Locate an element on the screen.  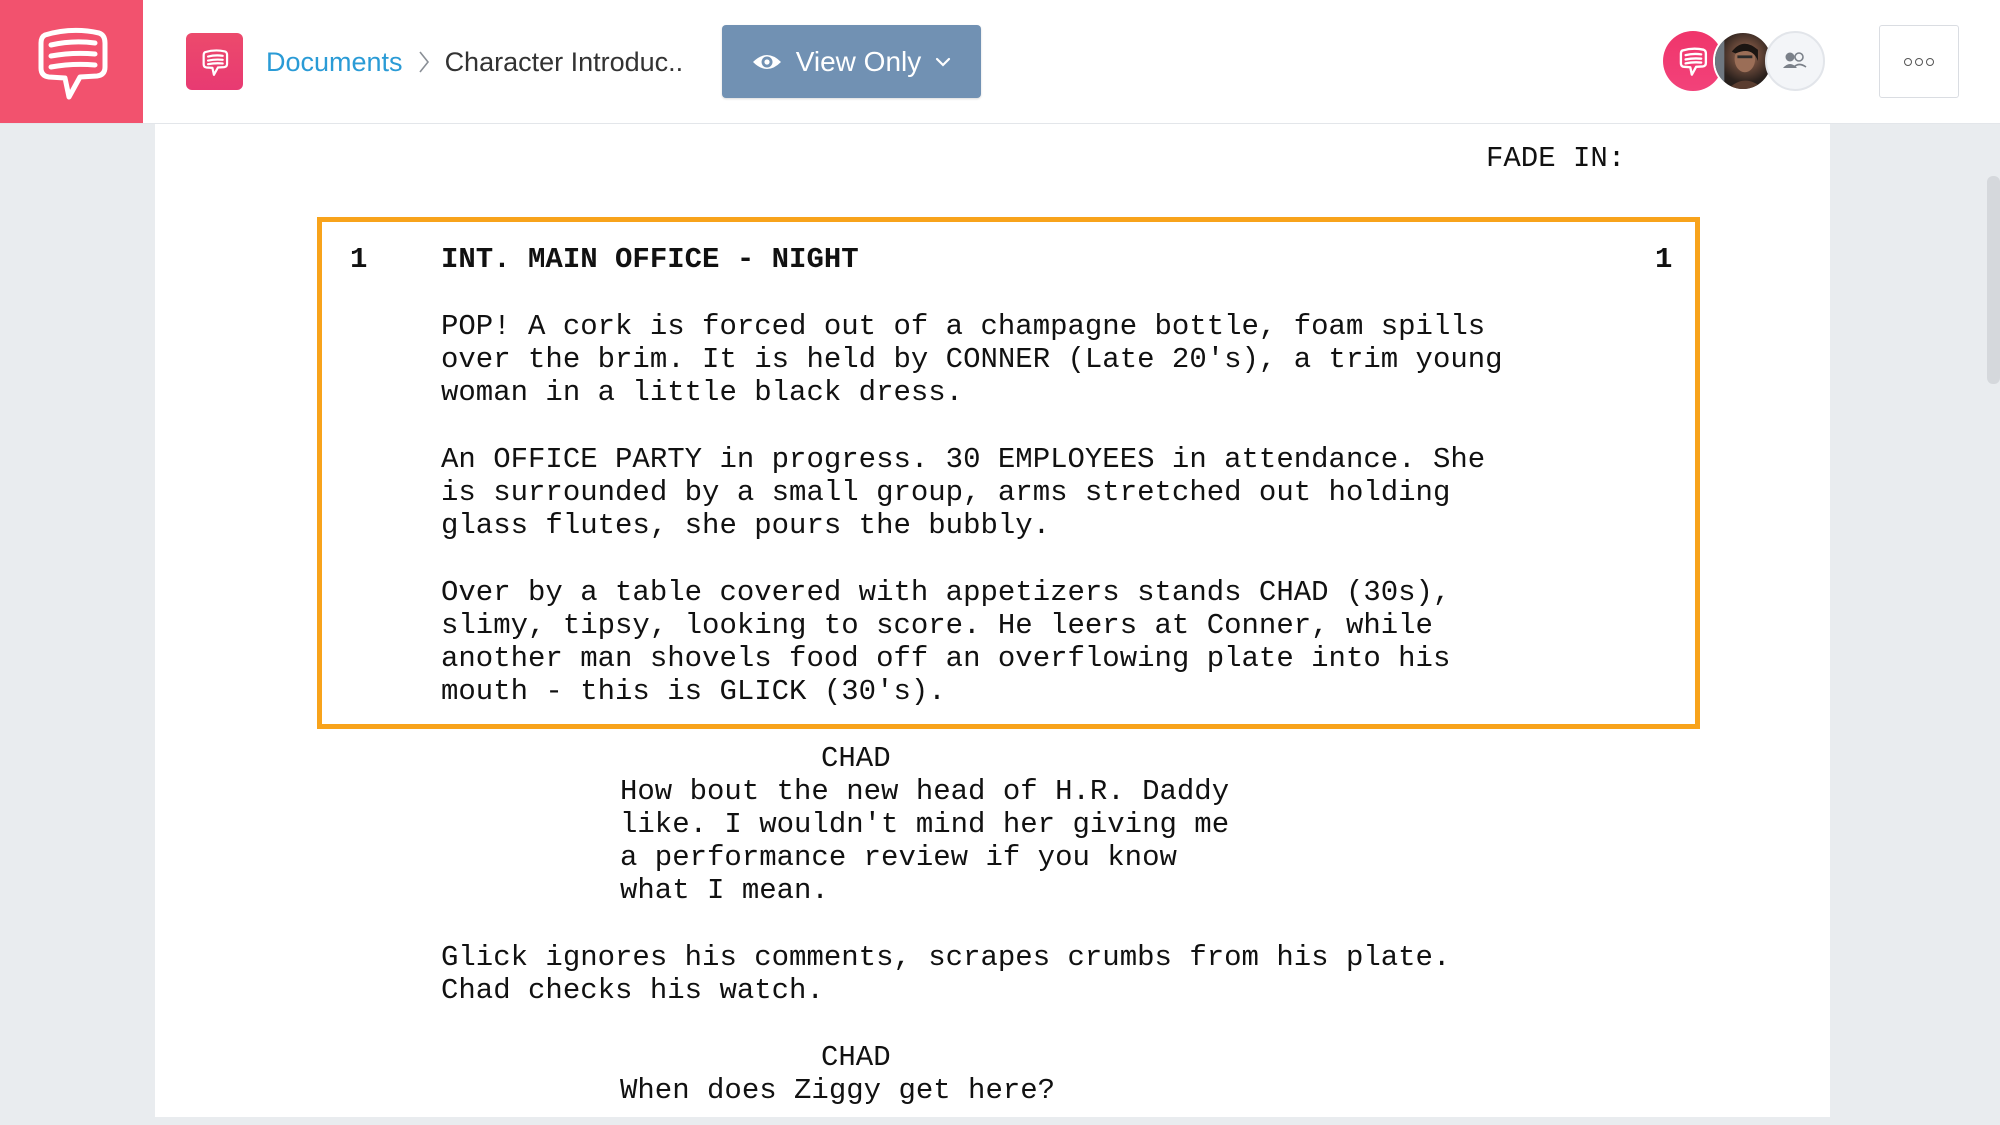
action-line: Chad checks his watch. is located at coordinates (632, 990).